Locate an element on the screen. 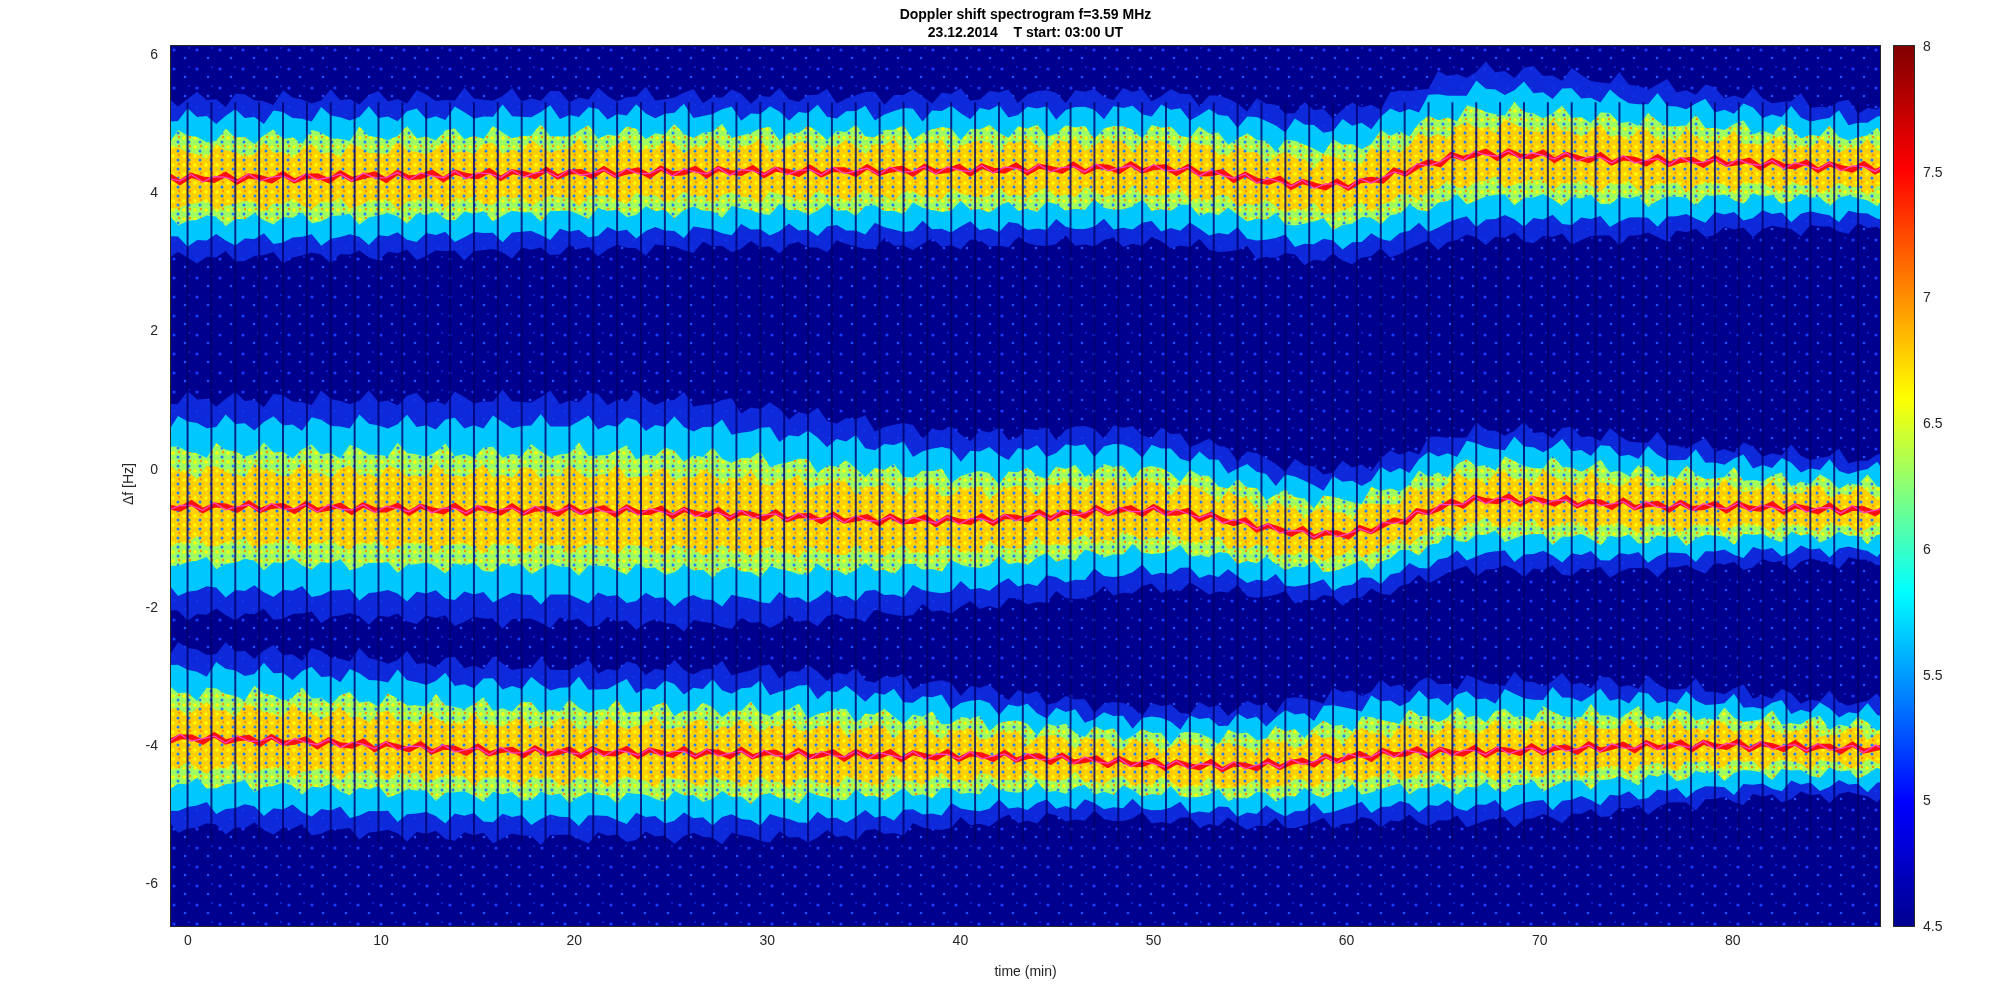 The height and width of the screenshot is (995, 2000). colorbar-tick-label: 6.5 is located at coordinates (1933, 423).